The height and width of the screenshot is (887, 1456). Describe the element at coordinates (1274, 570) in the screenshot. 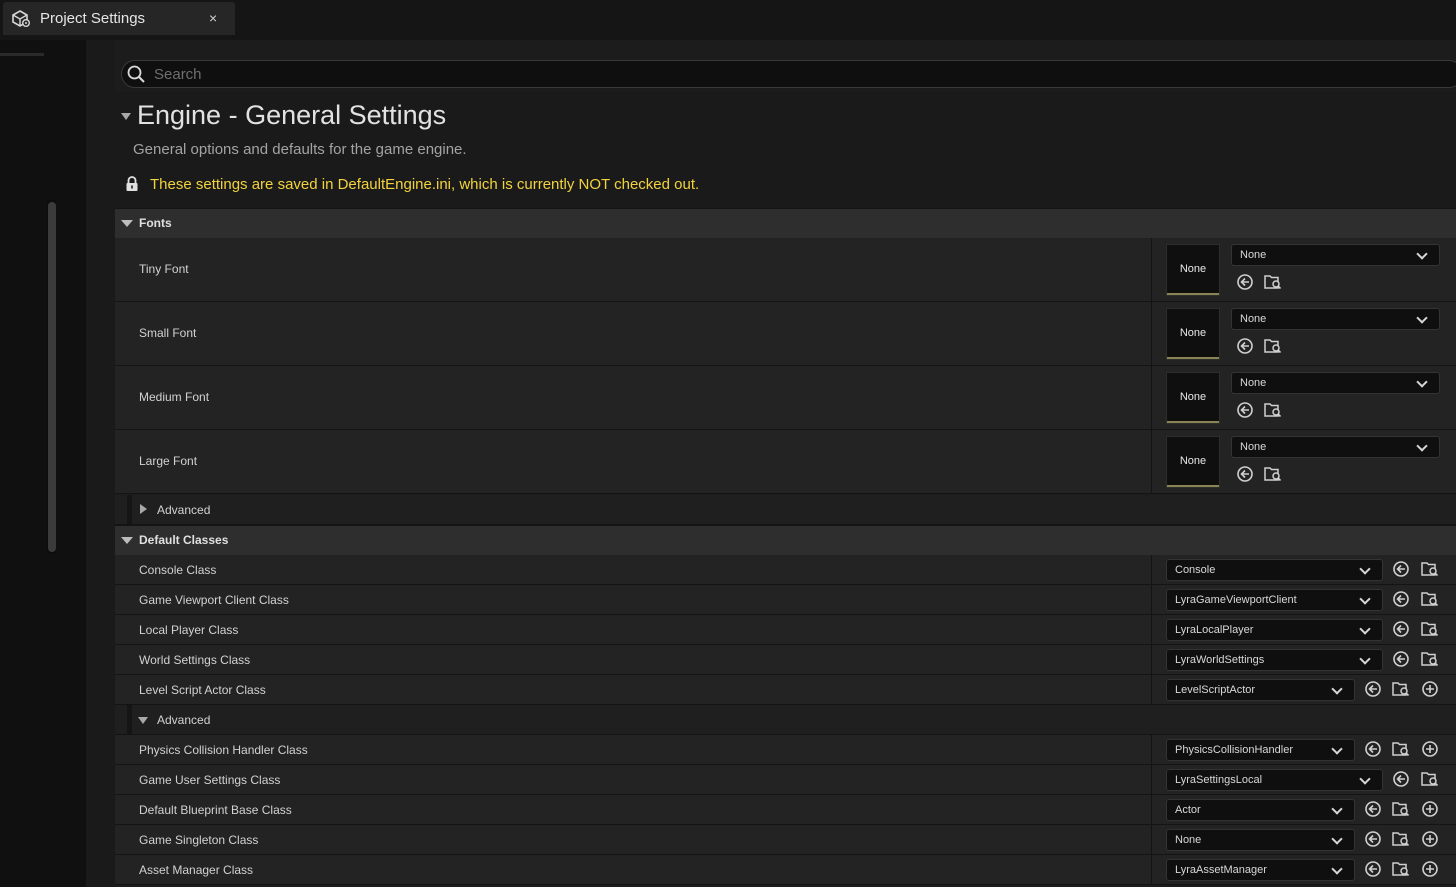

I see `class-picker-dropdown: Console` at that location.